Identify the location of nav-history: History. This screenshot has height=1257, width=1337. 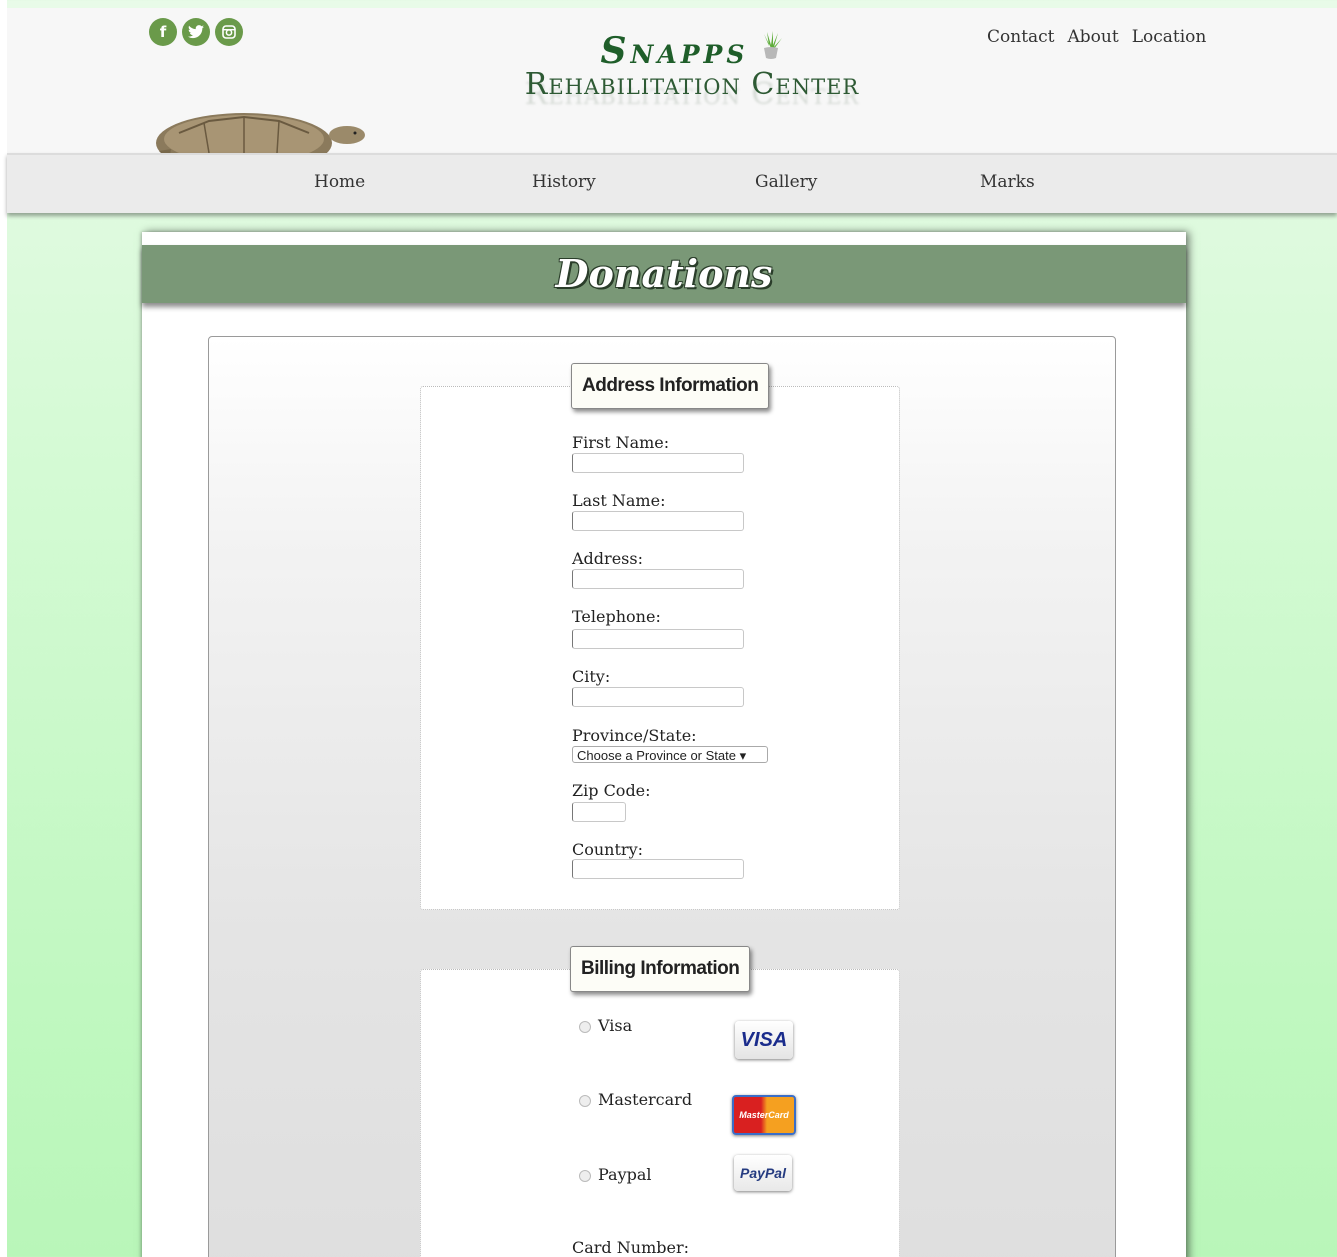
(564, 182).